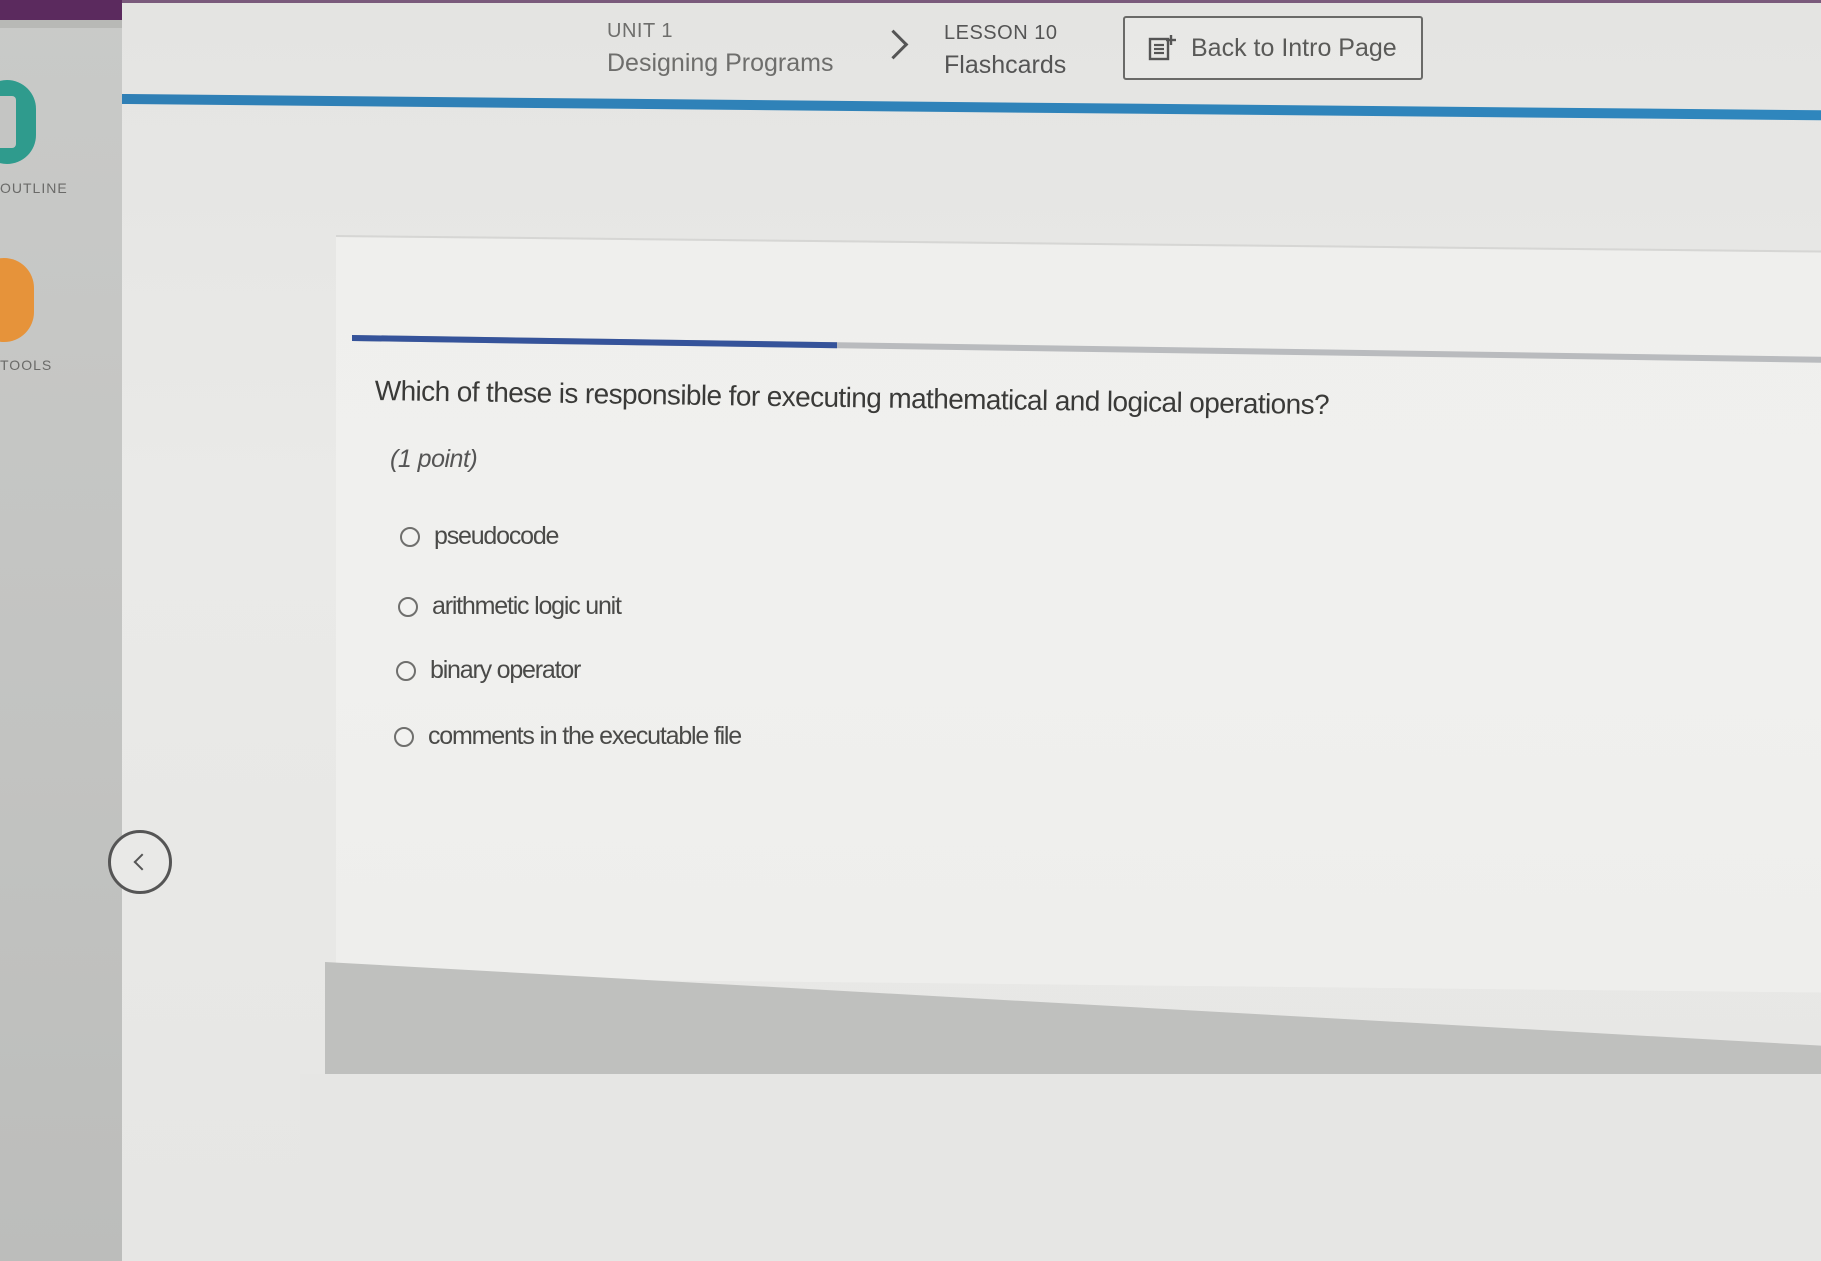 The width and height of the screenshot is (1821, 1261). I want to click on sidebar-item-tools-label: TOOLS, so click(26, 365).